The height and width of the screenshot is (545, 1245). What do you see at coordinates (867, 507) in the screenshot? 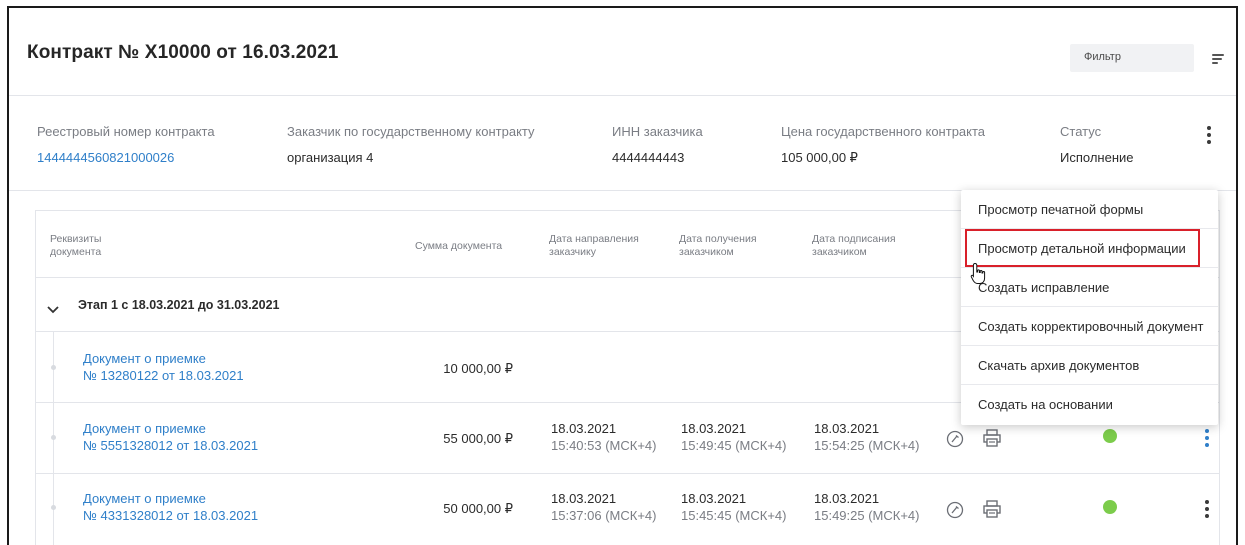
I see `signed-datetime: 18.03.2021 15:49:25 (МСК+4)` at bounding box center [867, 507].